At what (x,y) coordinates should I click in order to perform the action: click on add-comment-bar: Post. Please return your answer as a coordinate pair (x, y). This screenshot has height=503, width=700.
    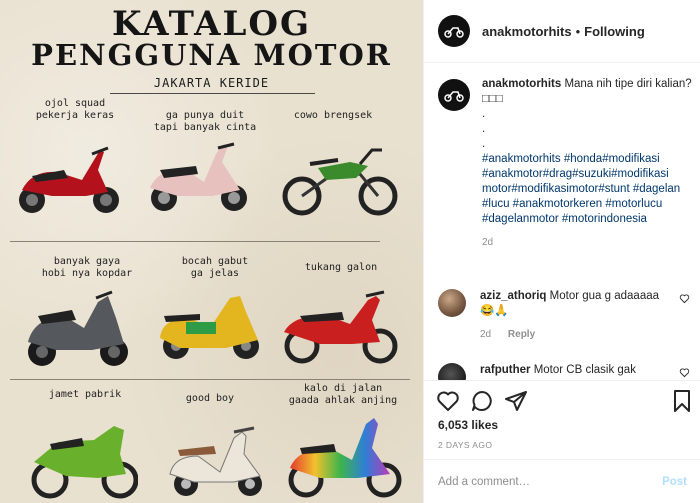
    Looking at the image, I should click on (562, 481).